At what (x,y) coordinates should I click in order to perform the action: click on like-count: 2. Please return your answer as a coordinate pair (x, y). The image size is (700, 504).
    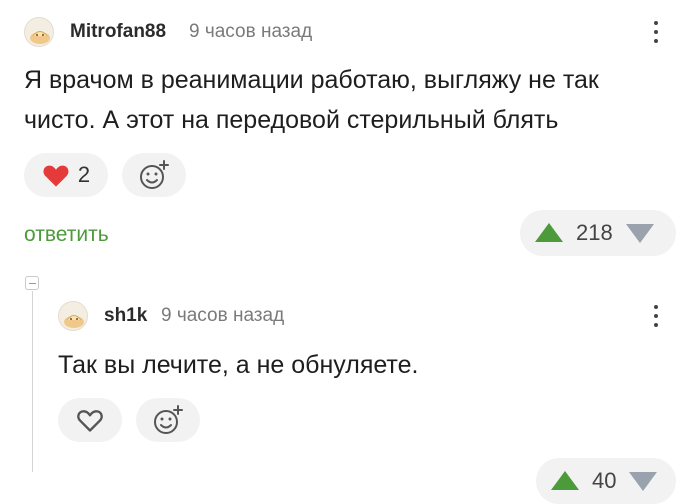
    Looking at the image, I should click on (84, 174).